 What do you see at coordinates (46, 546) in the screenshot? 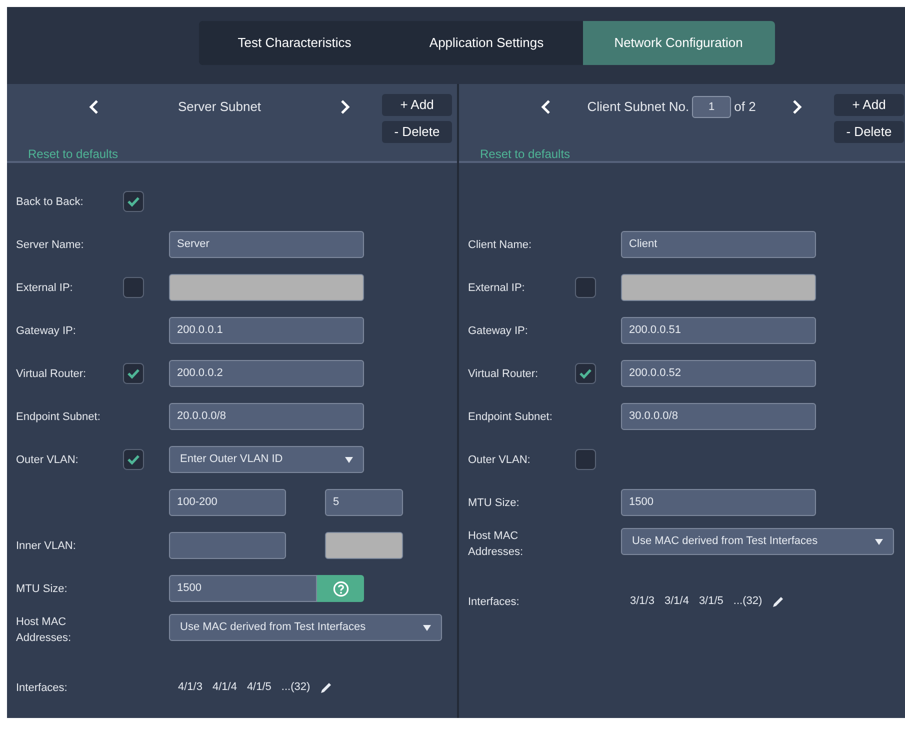
I see `field-label: Inner VLAN:` at bounding box center [46, 546].